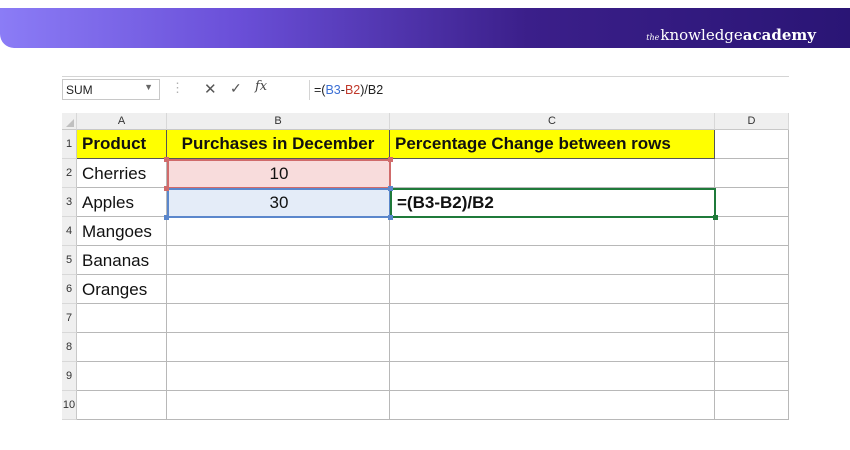  What do you see at coordinates (69, 173) in the screenshot?
I see `row-header-2: 2` at bounding box center [69, 173].